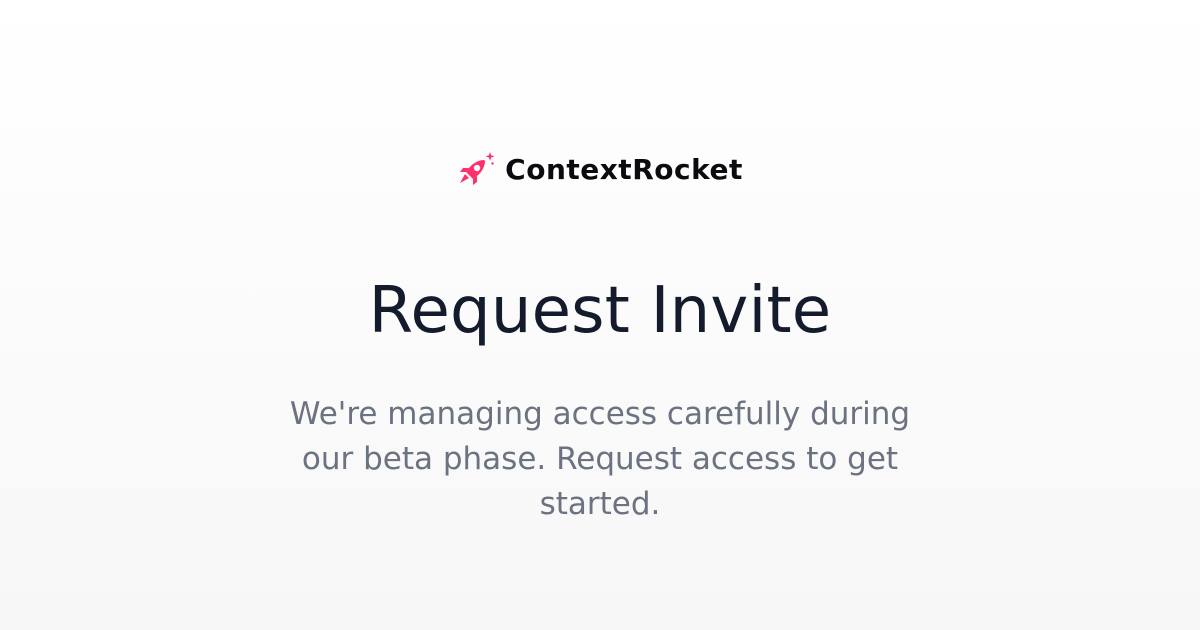  I want to click on brand-lockup: ContextRocket, so click(600, 170).